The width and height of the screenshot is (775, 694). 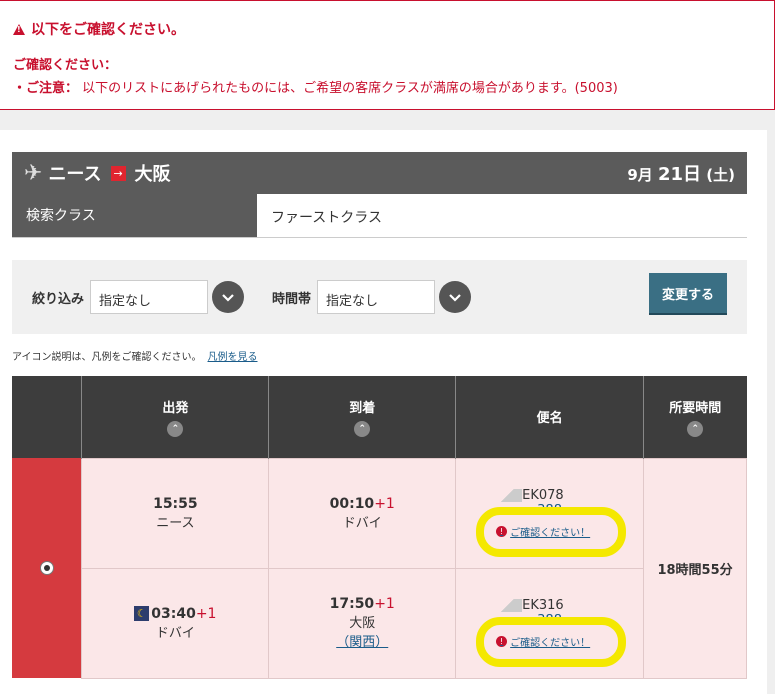 I want to click on narrow-label: 絞り込み, so click(x=58, y=299).